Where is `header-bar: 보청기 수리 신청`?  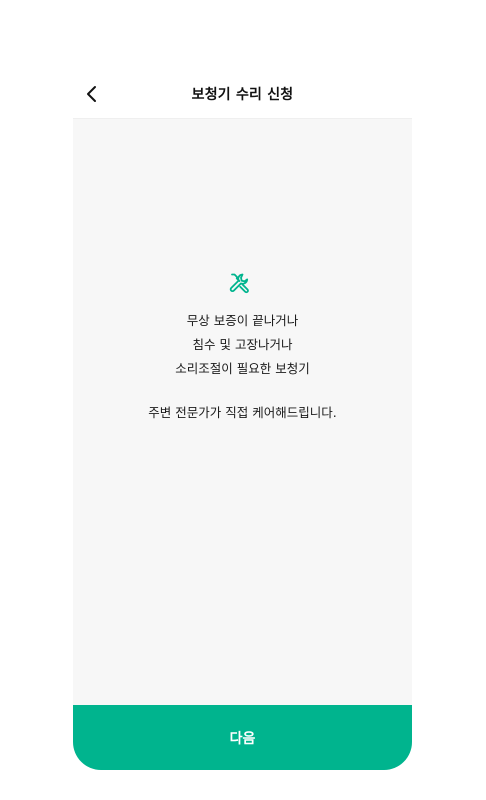
header-bar: 보청기 수리 신청 is located at coordinates (242, 95).